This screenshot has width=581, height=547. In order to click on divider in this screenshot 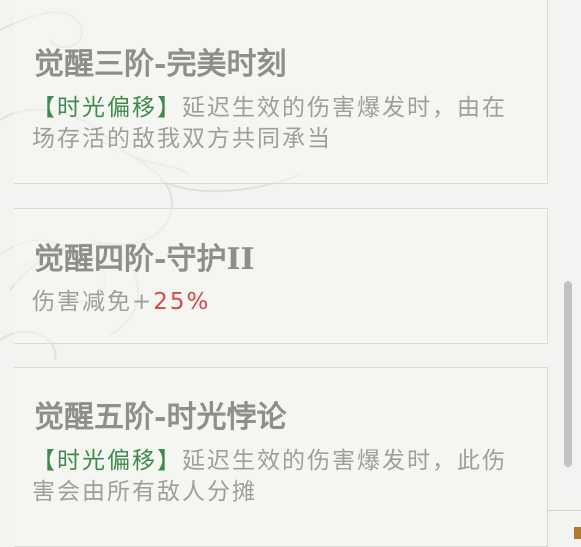, I will do `click(564, 510)`.